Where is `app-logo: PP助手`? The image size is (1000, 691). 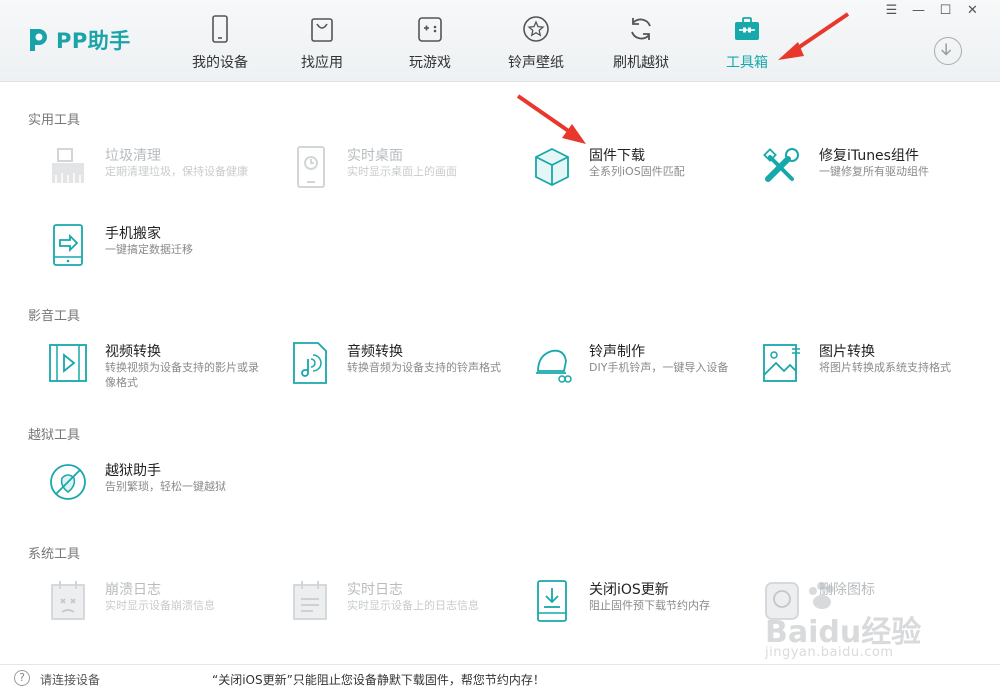 app-logo: PP助手 is located at coordinates (78, 40).